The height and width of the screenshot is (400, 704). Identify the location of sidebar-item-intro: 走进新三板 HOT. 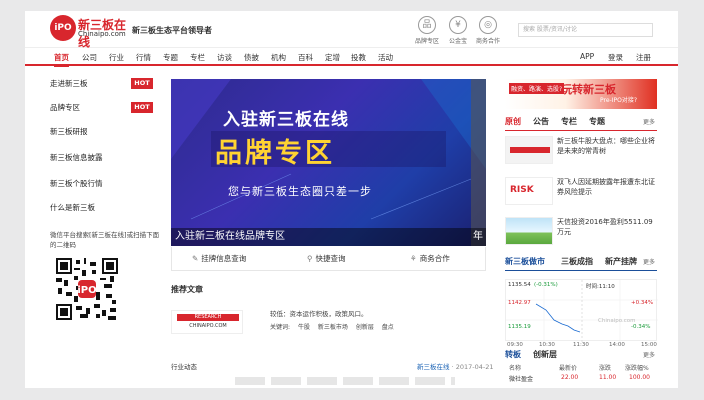
(103, 84).